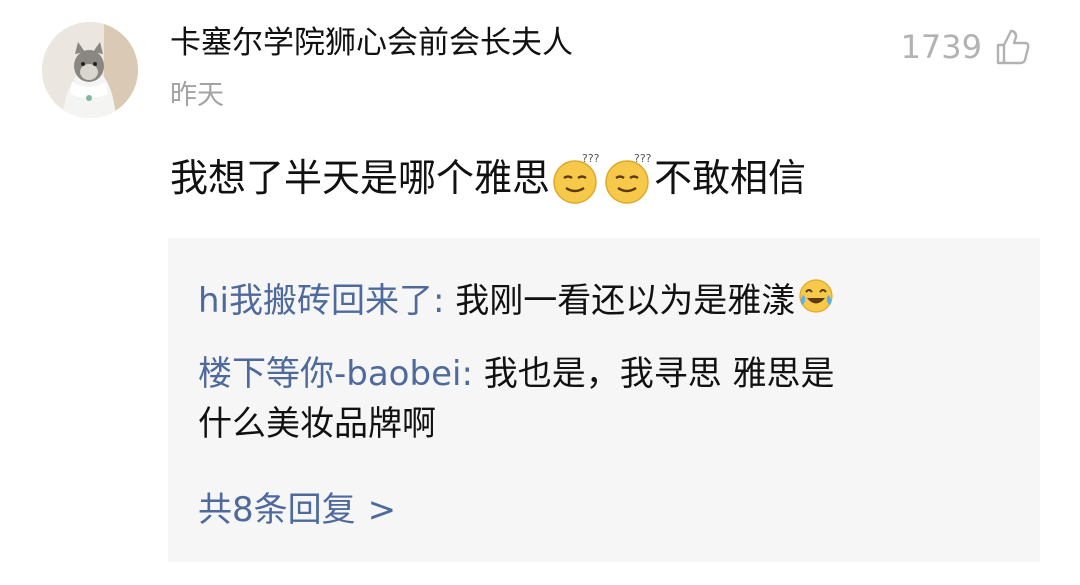 The height and width of the screenshot is (585, 1080). I want to click on more-replies-label: 共8条回复, so click(277, 510).